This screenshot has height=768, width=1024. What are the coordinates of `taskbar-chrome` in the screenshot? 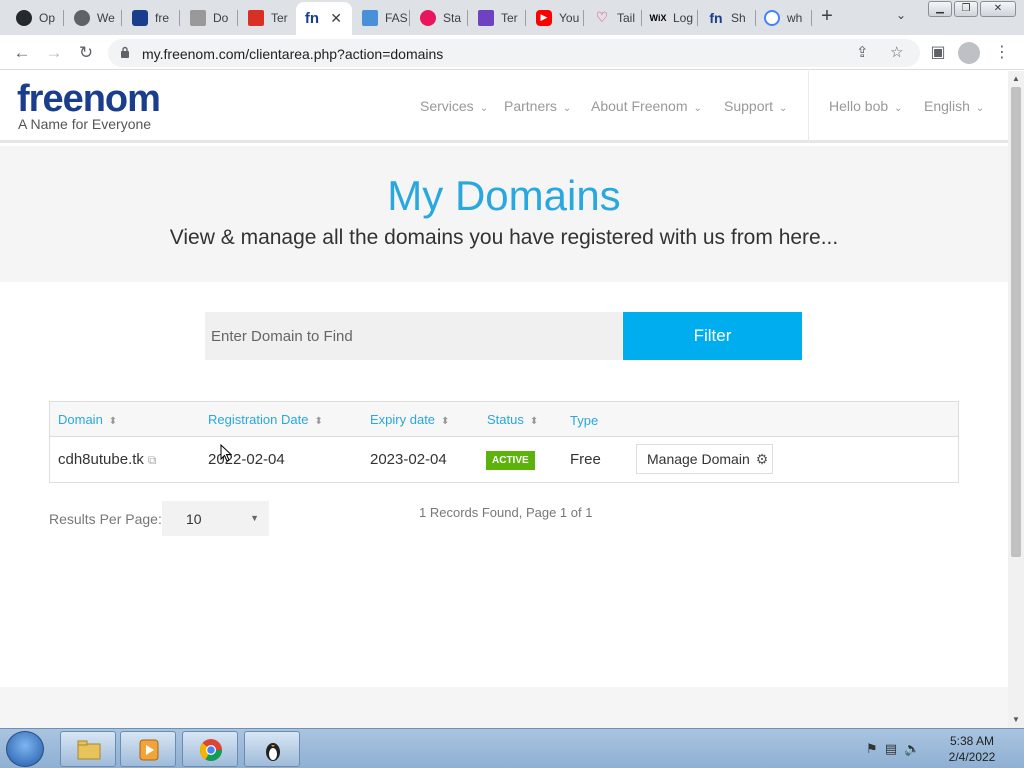 It's located at (210, 749).